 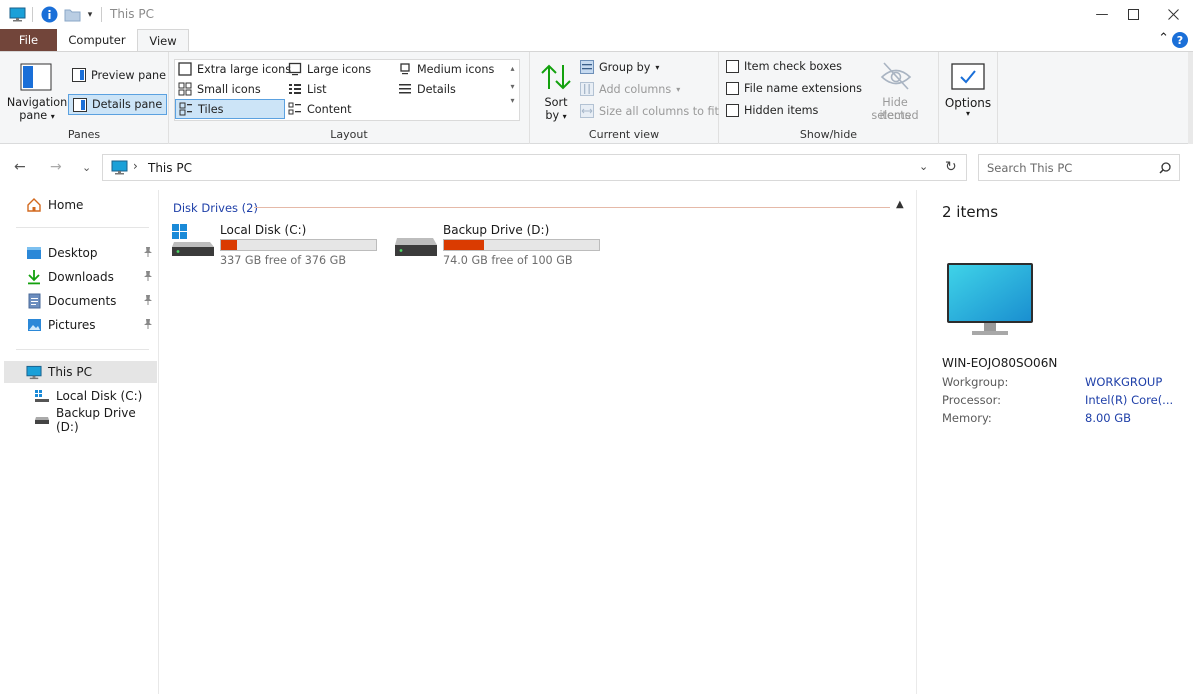 What do you see at coordinates (900, 204) in the screenshot?
I see `collapse-group-icon: ▲` at bounding box center [900, 204].